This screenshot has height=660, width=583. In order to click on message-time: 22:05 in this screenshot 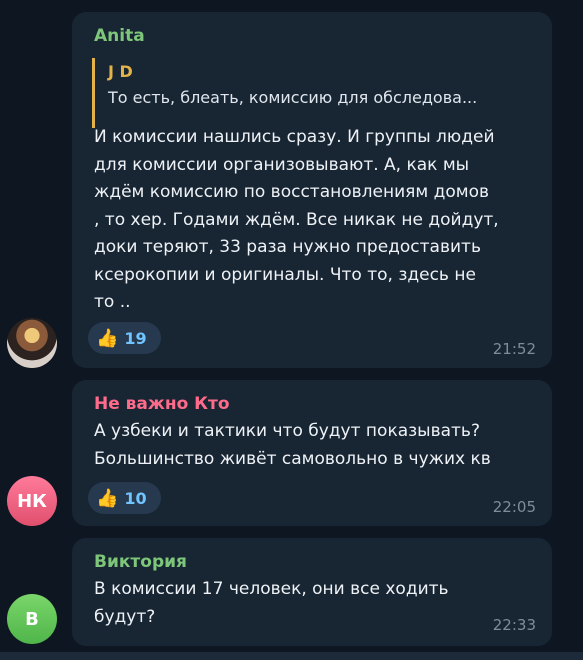, I will do `click(514, 507)`.